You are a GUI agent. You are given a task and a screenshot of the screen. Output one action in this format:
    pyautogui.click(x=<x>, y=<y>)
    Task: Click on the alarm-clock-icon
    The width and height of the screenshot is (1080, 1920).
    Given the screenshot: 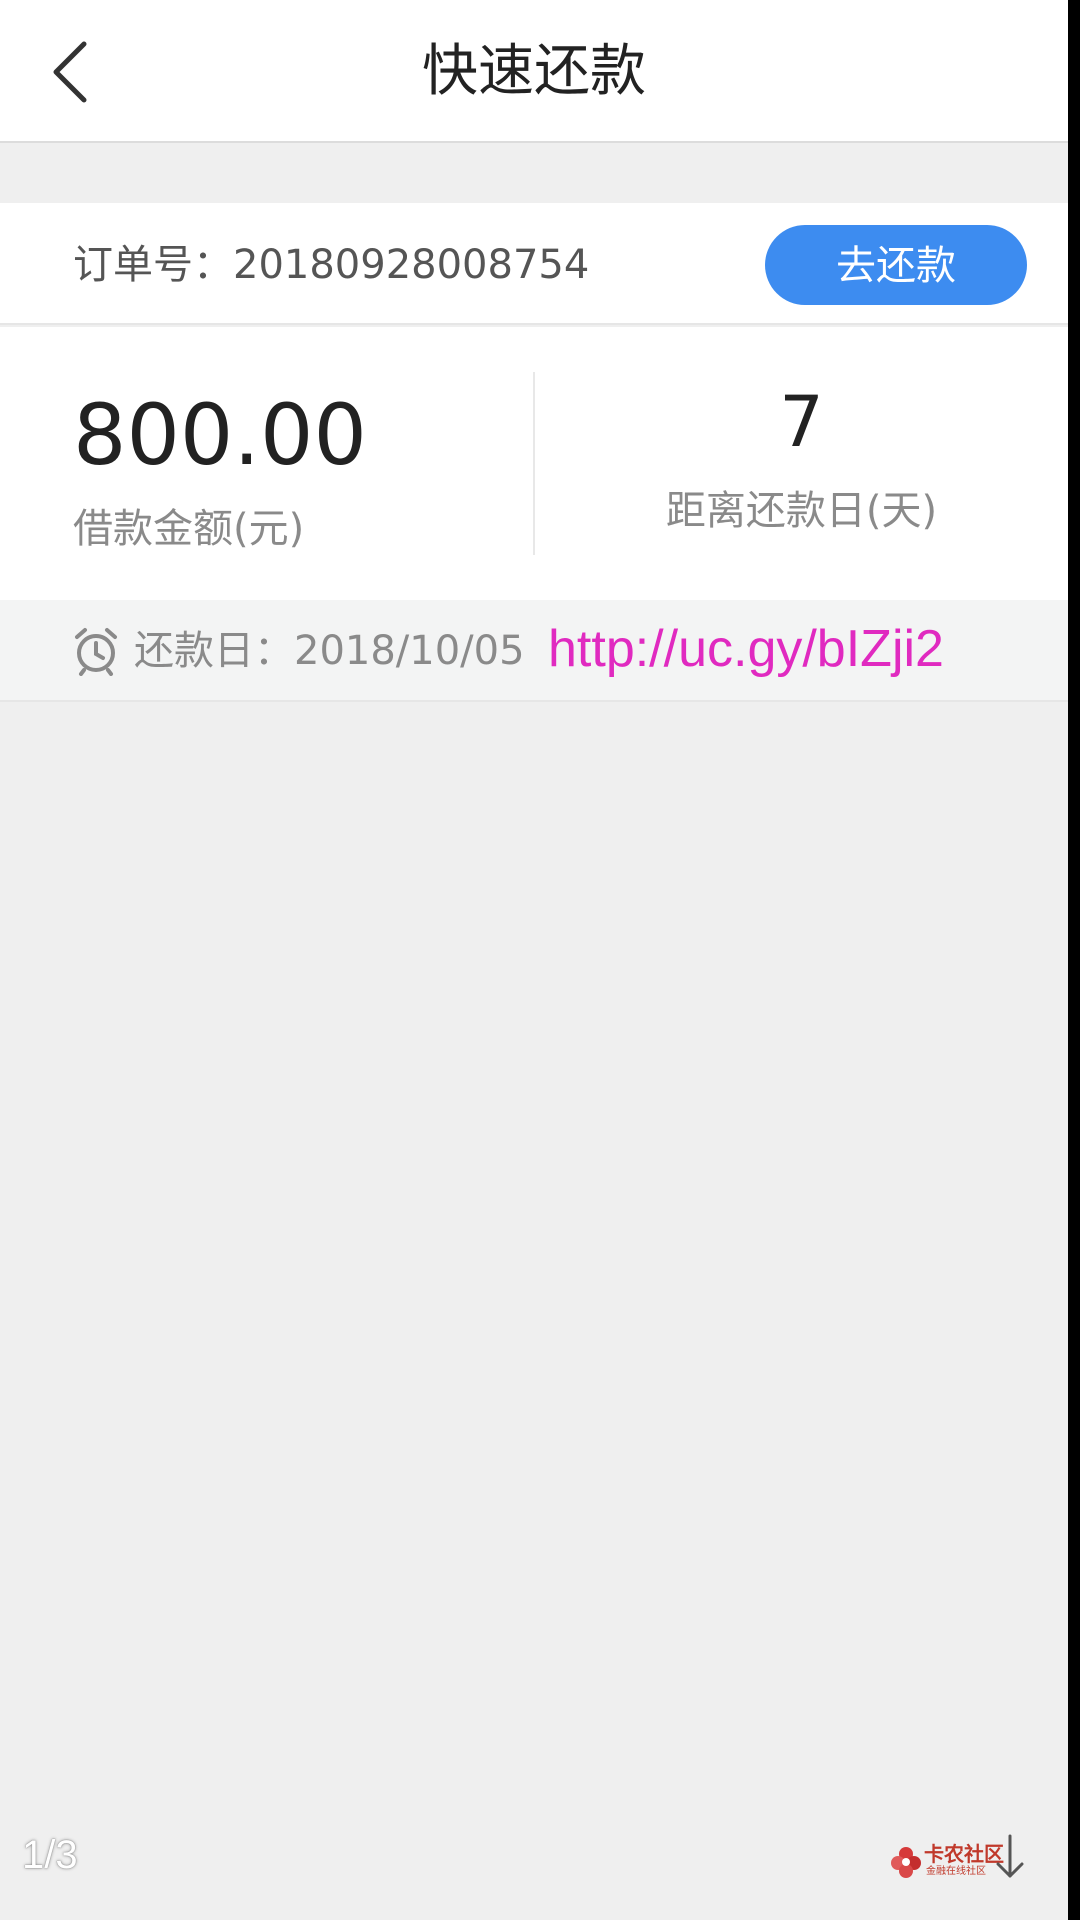 What is the action you would take?
    pyautogui.click(x=96, y=652)
    